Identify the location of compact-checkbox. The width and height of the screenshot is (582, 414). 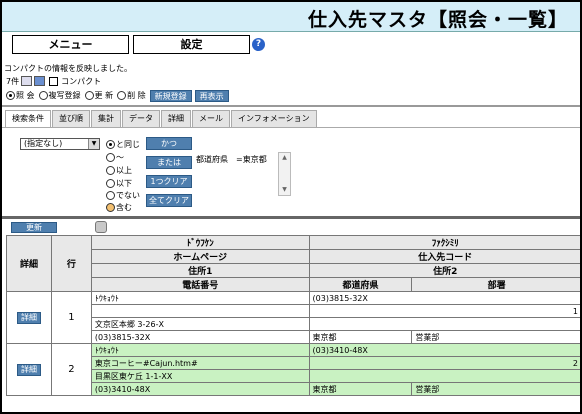
(54, 81).